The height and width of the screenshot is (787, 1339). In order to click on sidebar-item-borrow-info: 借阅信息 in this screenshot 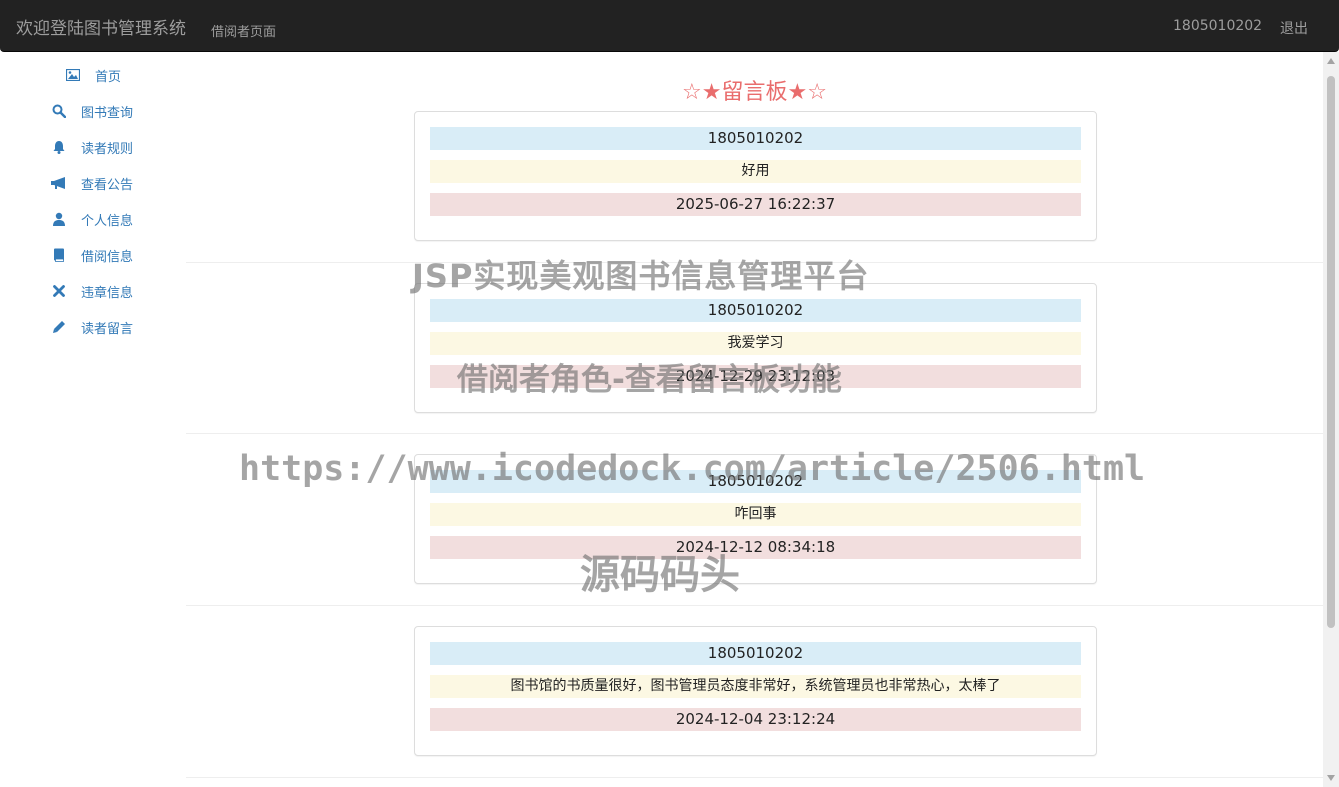, I will do `click(92, 255)`.